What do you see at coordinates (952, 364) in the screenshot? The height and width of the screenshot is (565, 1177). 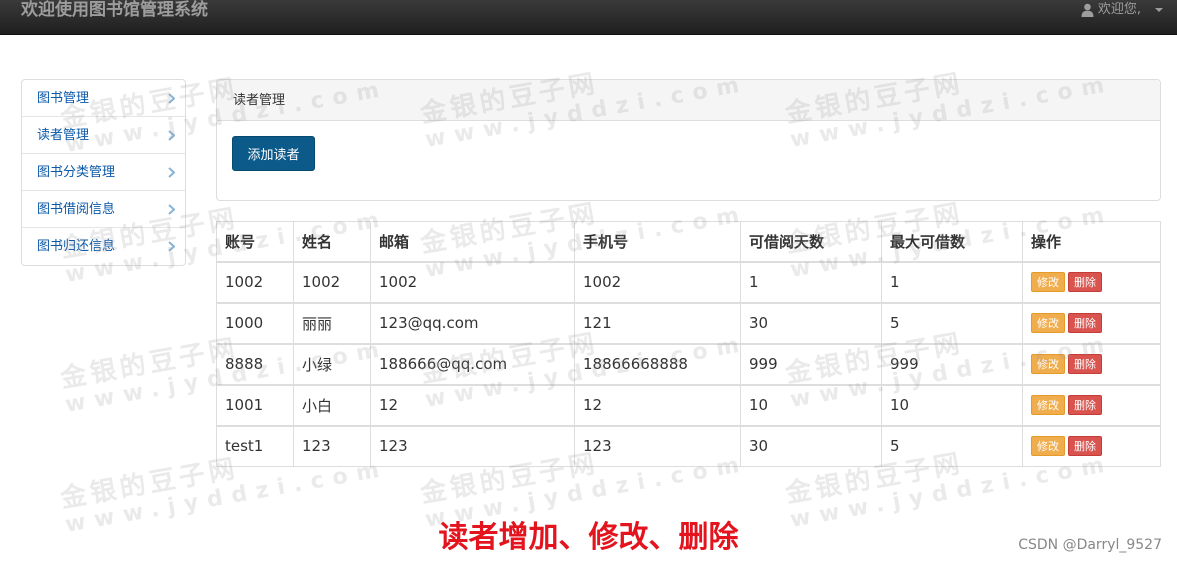 I see `cell-max-borrow: 999` at bounding box center [952, 364].